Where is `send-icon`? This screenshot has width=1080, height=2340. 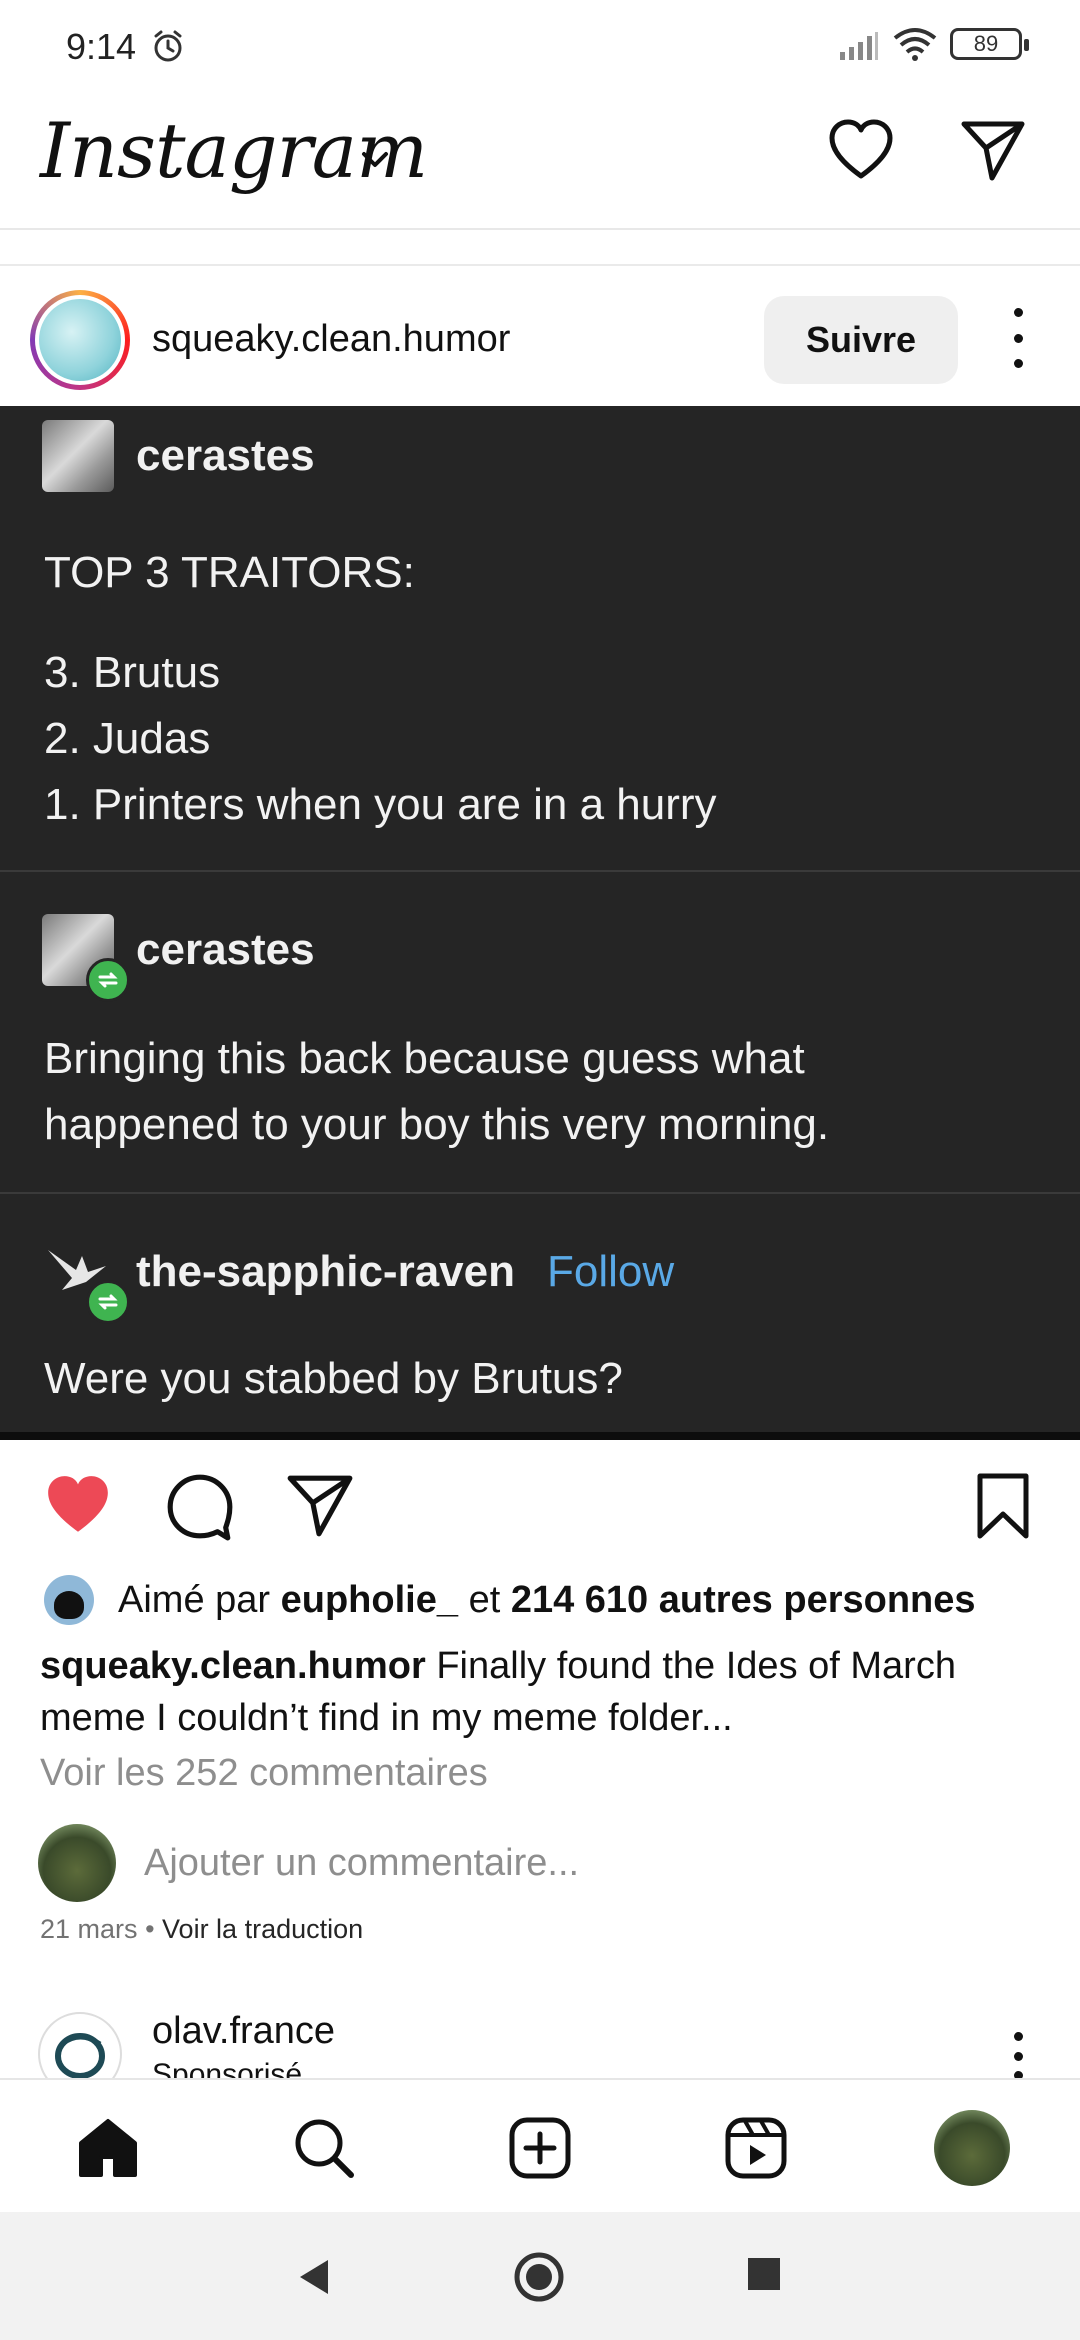
send-icon is located at coordinates (993, 151).